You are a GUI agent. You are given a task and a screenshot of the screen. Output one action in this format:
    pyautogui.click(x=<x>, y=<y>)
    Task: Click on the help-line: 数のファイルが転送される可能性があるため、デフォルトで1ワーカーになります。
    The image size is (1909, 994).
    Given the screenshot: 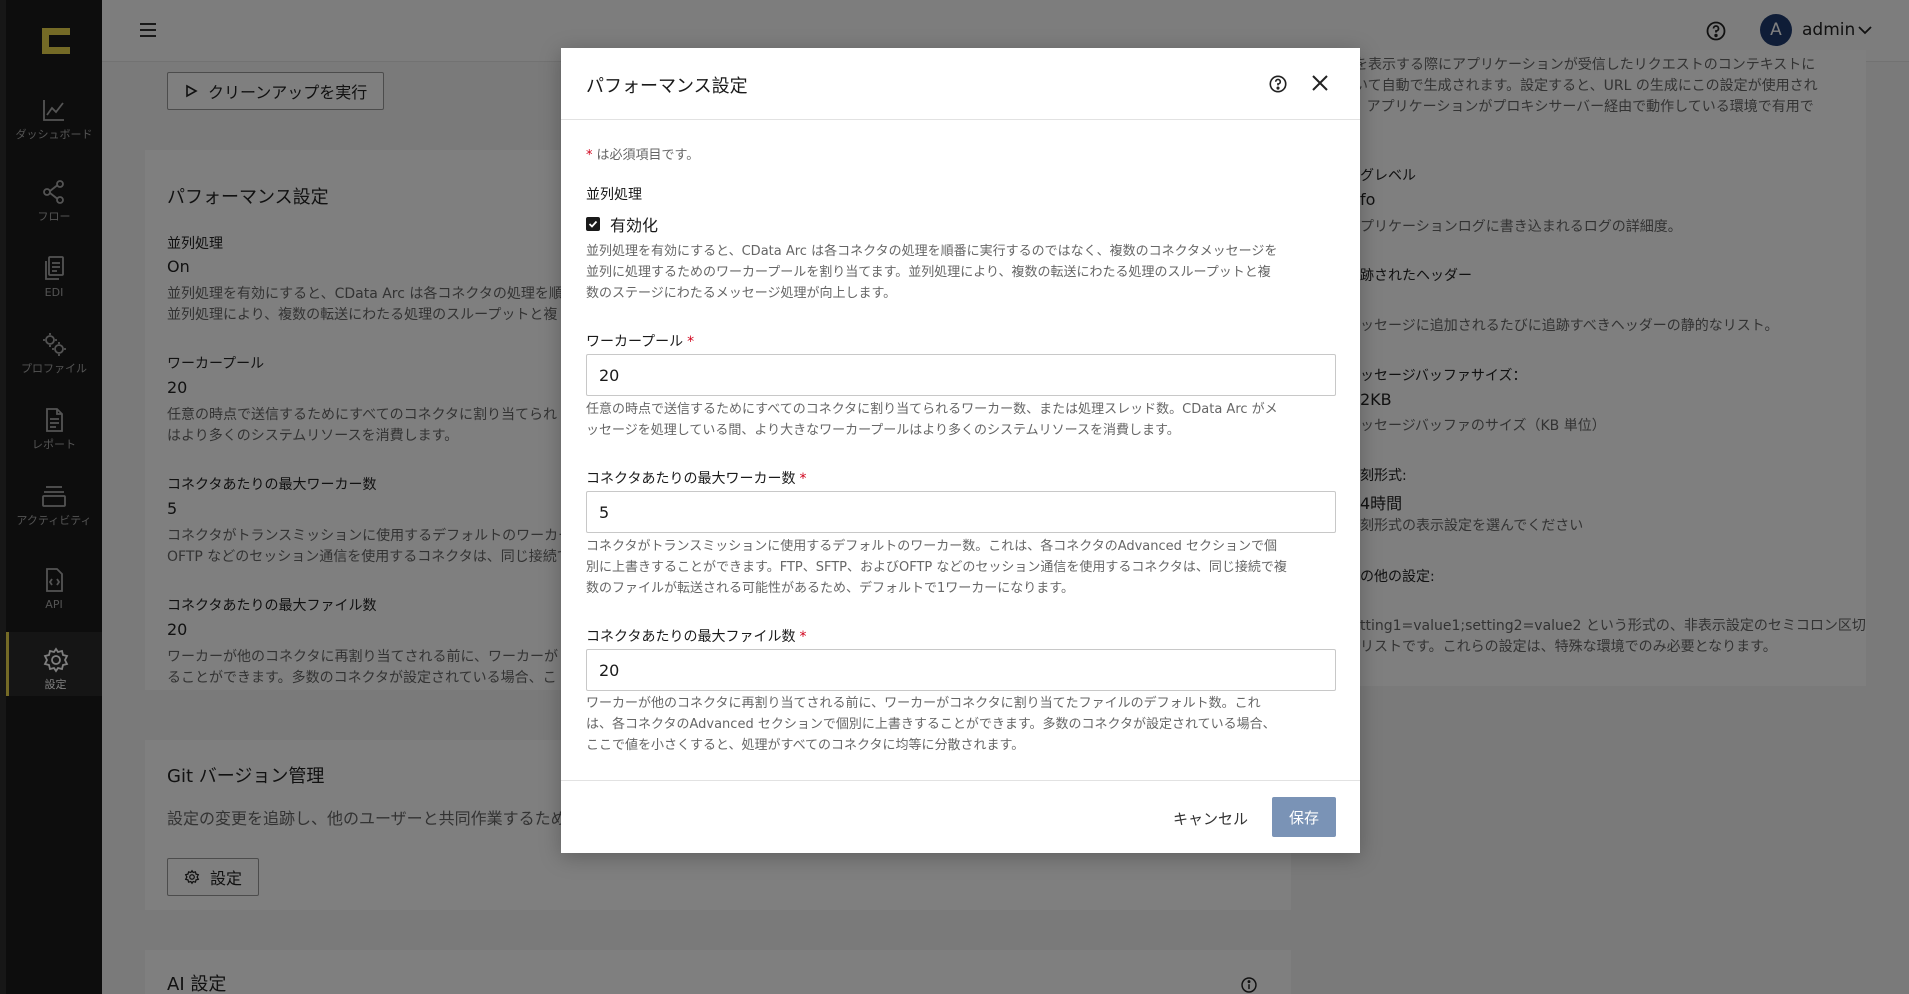 What is the action you would take?
    pyautogui.click(x=830, y=588)
    